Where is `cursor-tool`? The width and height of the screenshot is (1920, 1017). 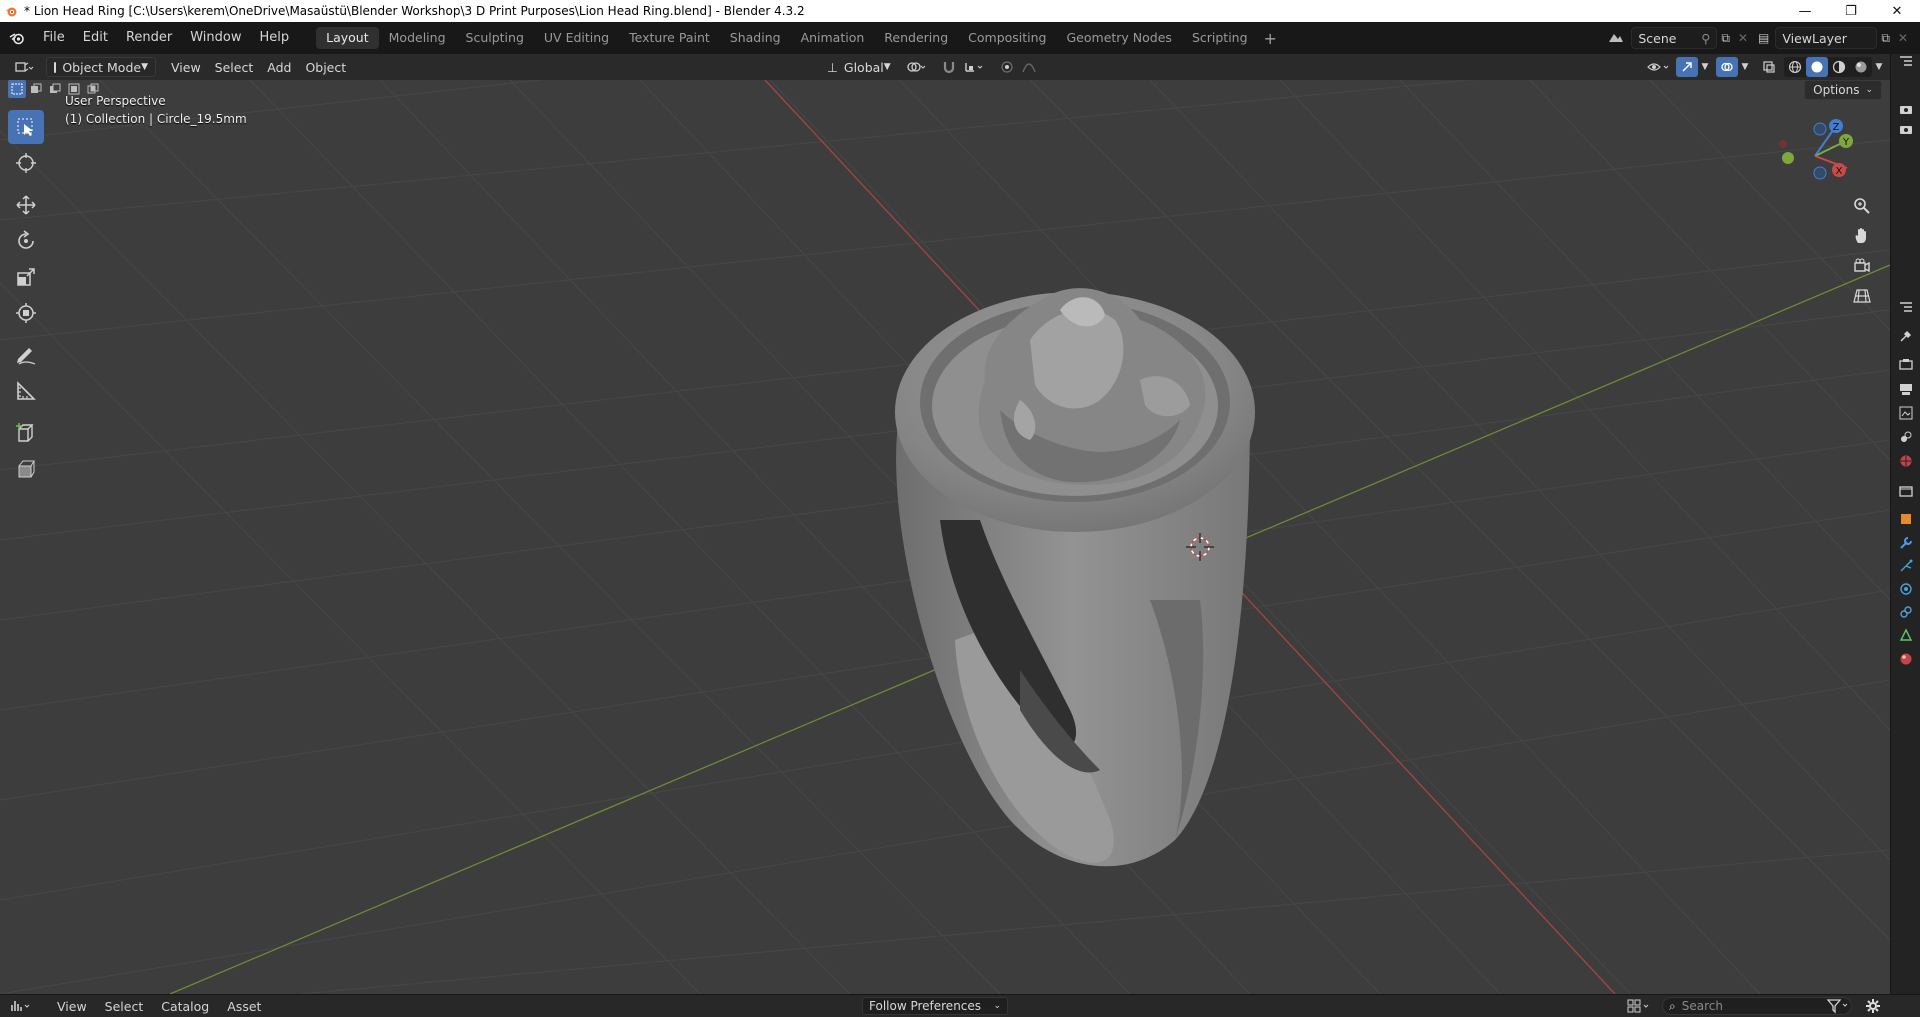 cursor-tool is located at coordinates (26, 163).